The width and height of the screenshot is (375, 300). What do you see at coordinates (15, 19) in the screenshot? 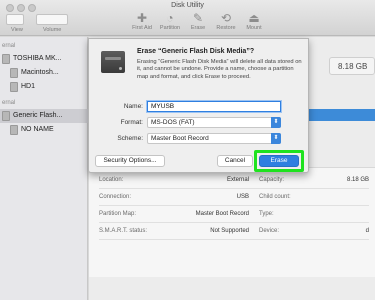
I see `view-button` at bounding box center [15, 19].